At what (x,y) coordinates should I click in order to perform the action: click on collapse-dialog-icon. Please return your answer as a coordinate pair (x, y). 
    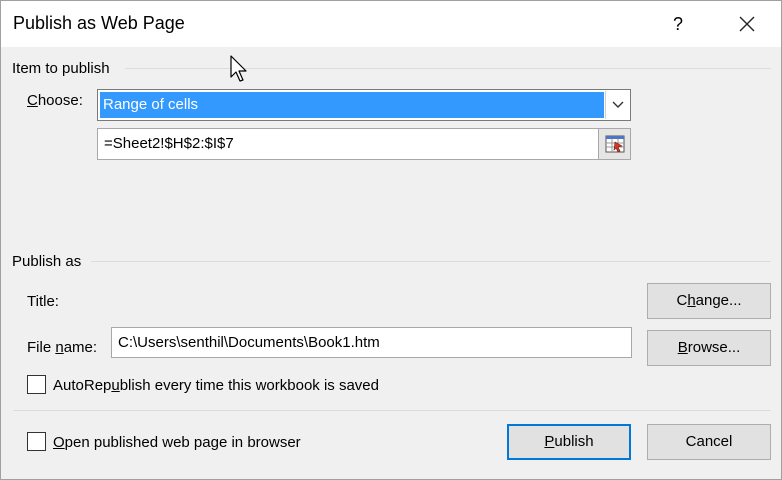
    Looking at the image, I should click on (614, 144).